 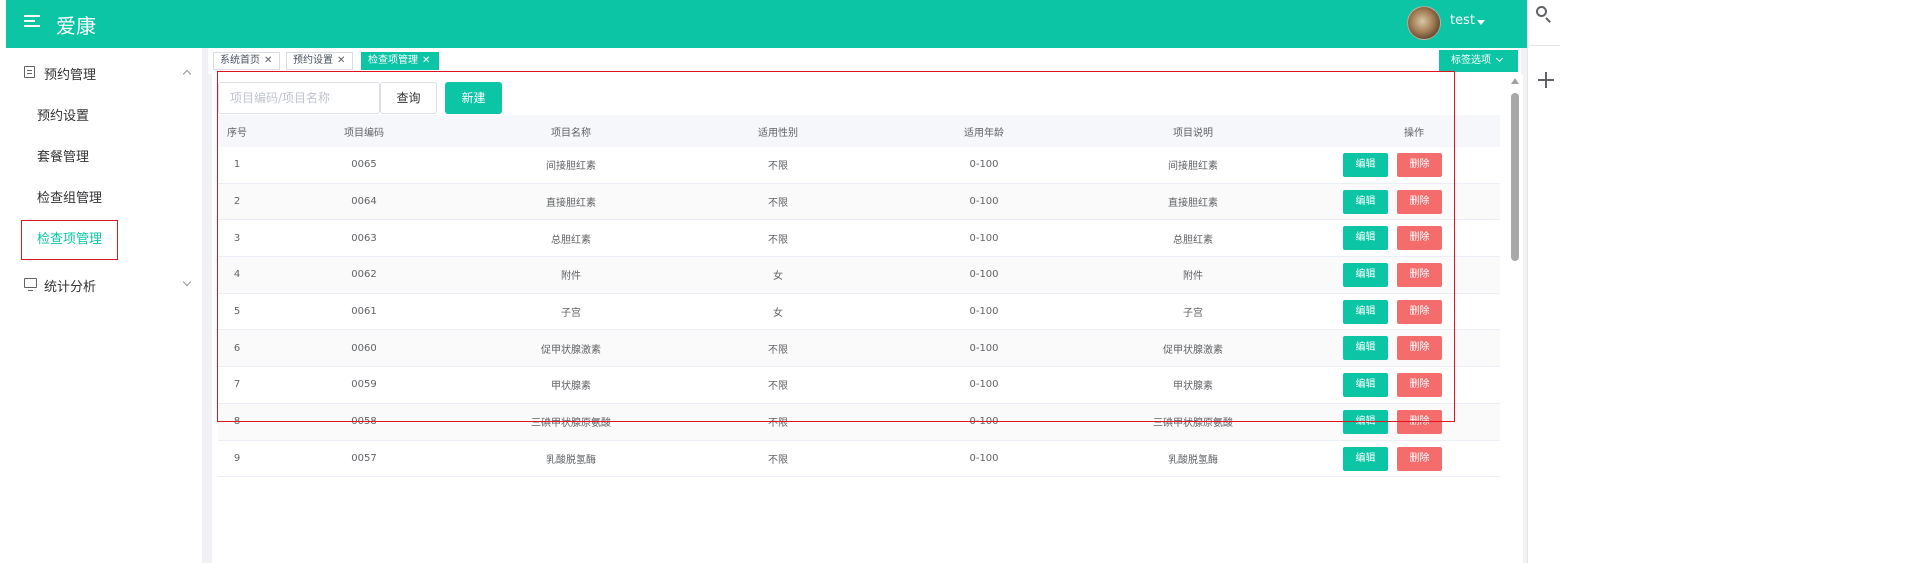 I want to click on column-header: 序号, so click(x=237, y=133).